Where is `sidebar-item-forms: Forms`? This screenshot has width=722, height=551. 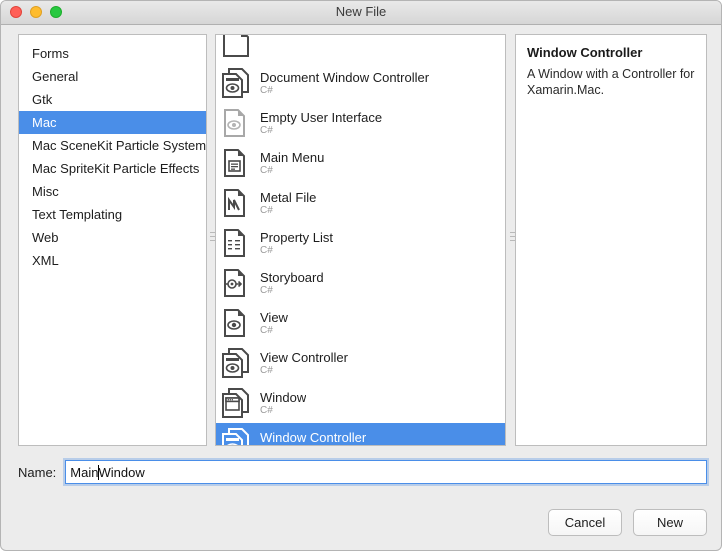
sidebar-item-forms: Forms is located at coordinates (112, 53).